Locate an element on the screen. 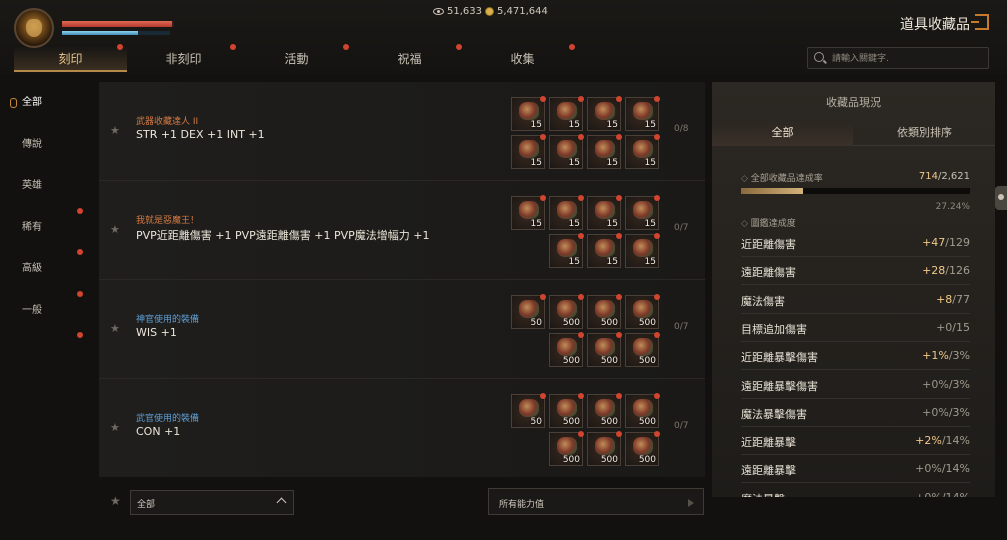 Image resolution: width=1007 pixels, height=540 pixels. tab-0: 刻印 is located at coordinates (70, 58).